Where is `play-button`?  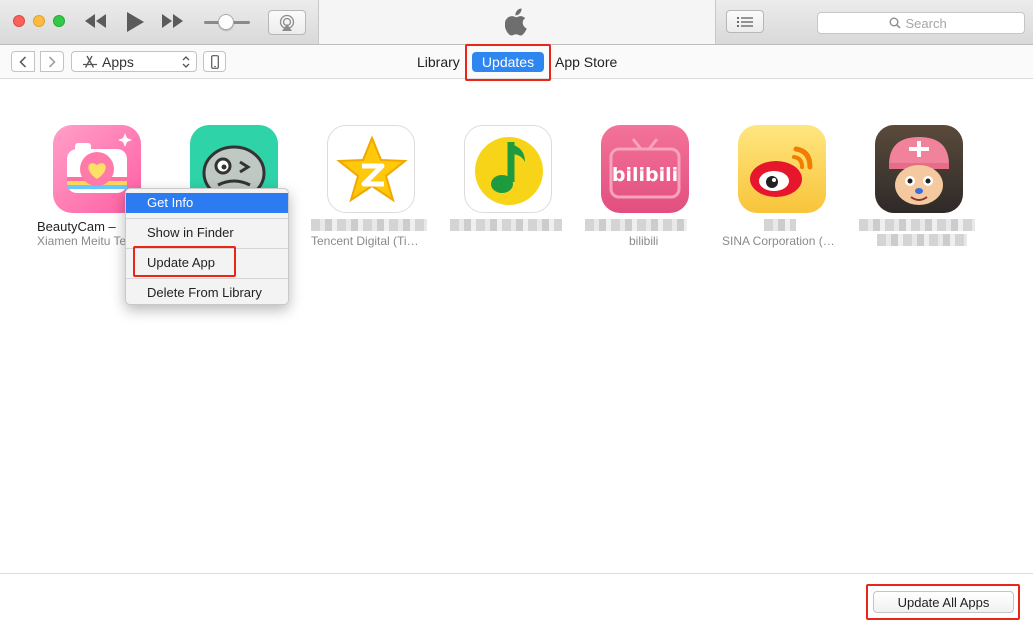 play-button is located at coordinates (135, 22).